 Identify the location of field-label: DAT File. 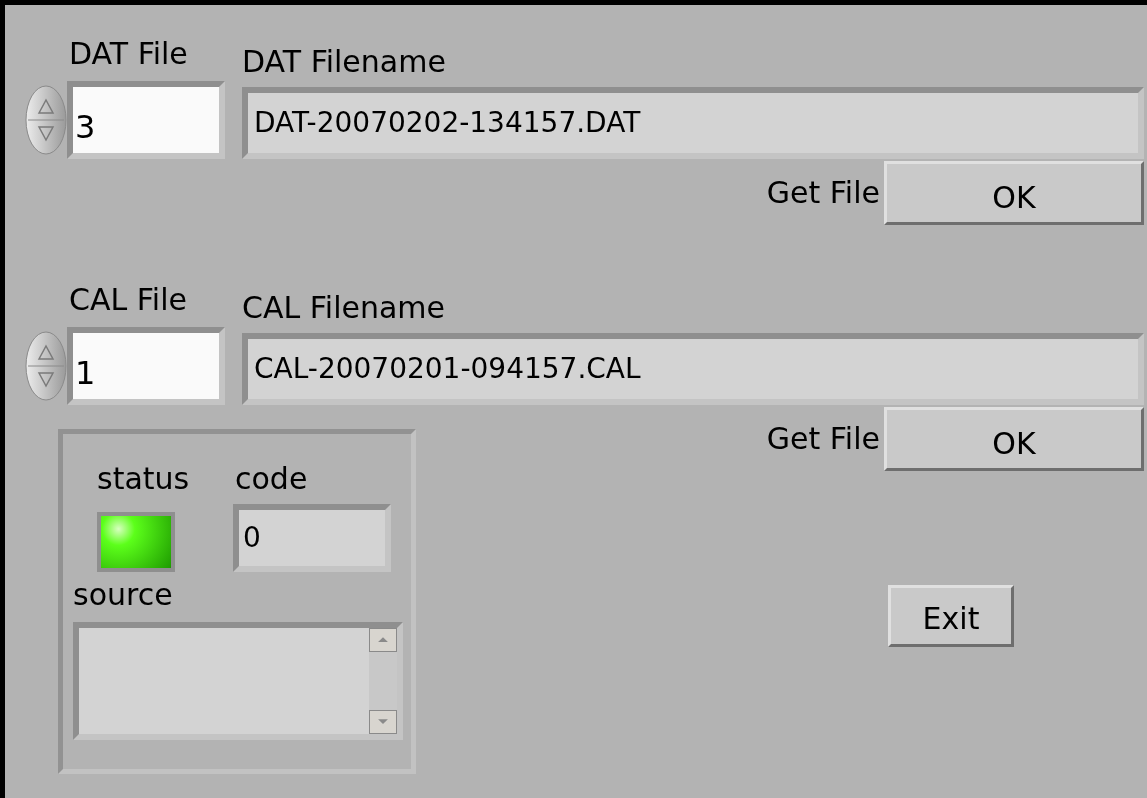
(129, 54).